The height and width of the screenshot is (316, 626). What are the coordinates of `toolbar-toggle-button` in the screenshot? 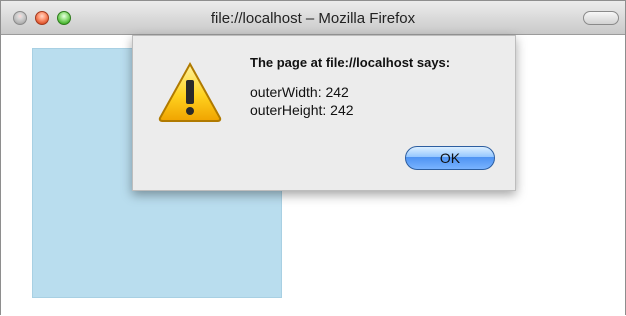 It's located at (601, 18).